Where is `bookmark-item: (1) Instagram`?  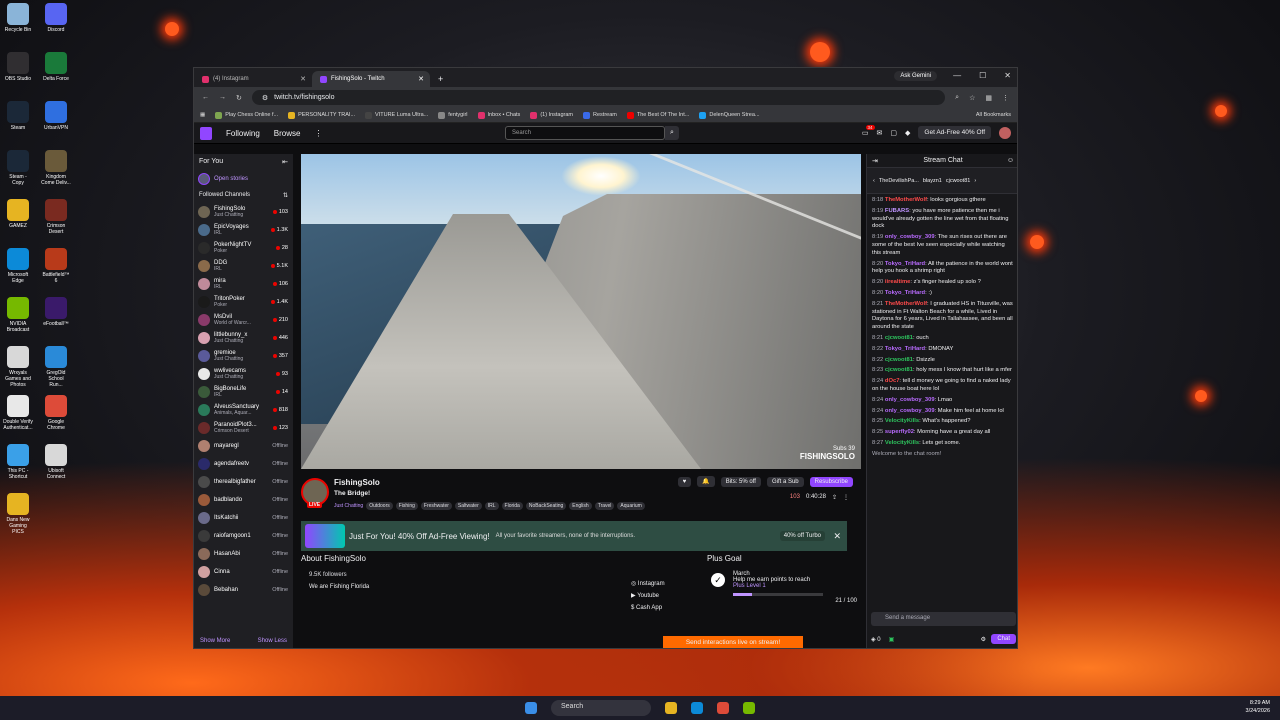
bookmark-item: (1) Instagram is located at coordinates (551, 115).